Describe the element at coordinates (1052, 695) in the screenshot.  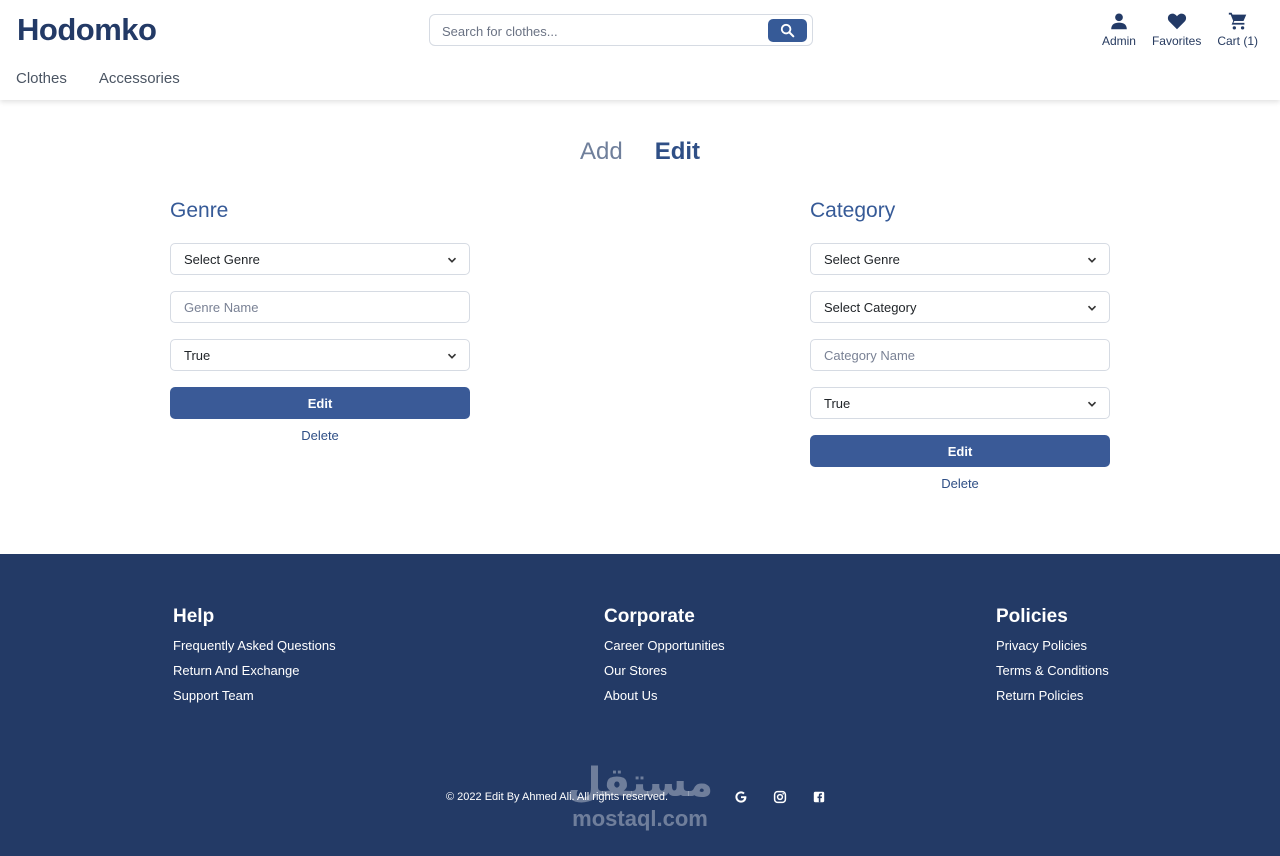
I see `footer-link-return-policies: Return Policies` at that location.